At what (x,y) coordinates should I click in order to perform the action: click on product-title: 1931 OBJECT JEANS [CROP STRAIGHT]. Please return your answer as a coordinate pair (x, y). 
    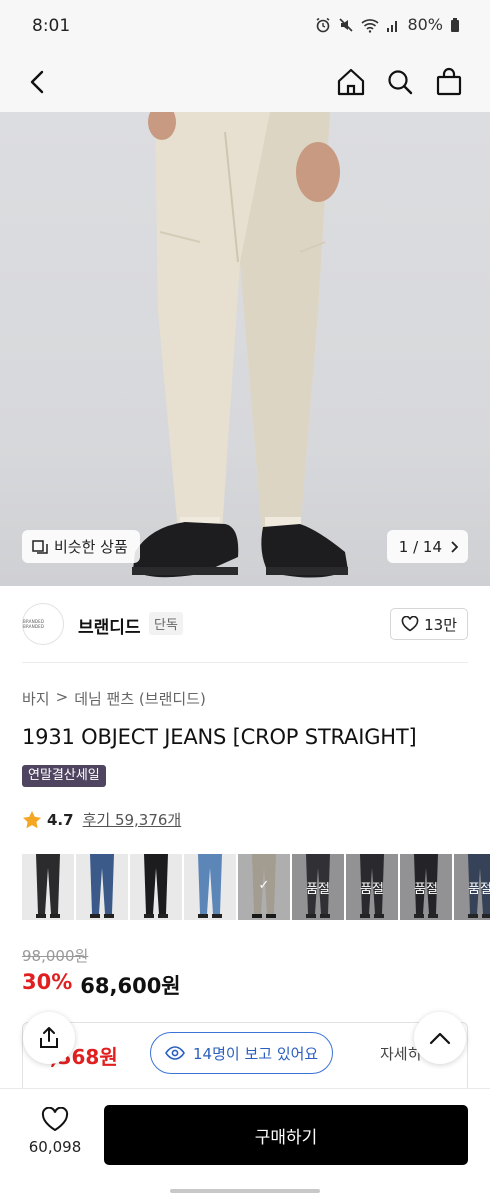
    Looking at the image, I should click on (219, 737).